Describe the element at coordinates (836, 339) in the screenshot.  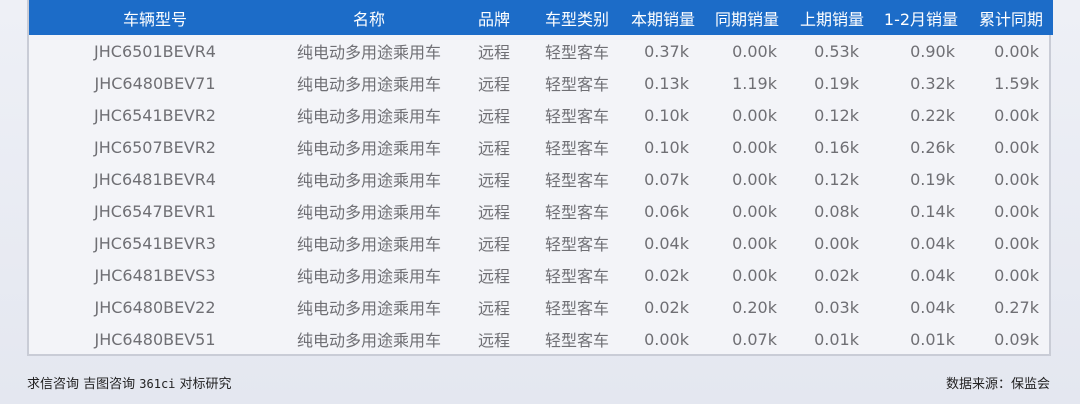
I see `cell-previous-sales: 0.01k` at that location.